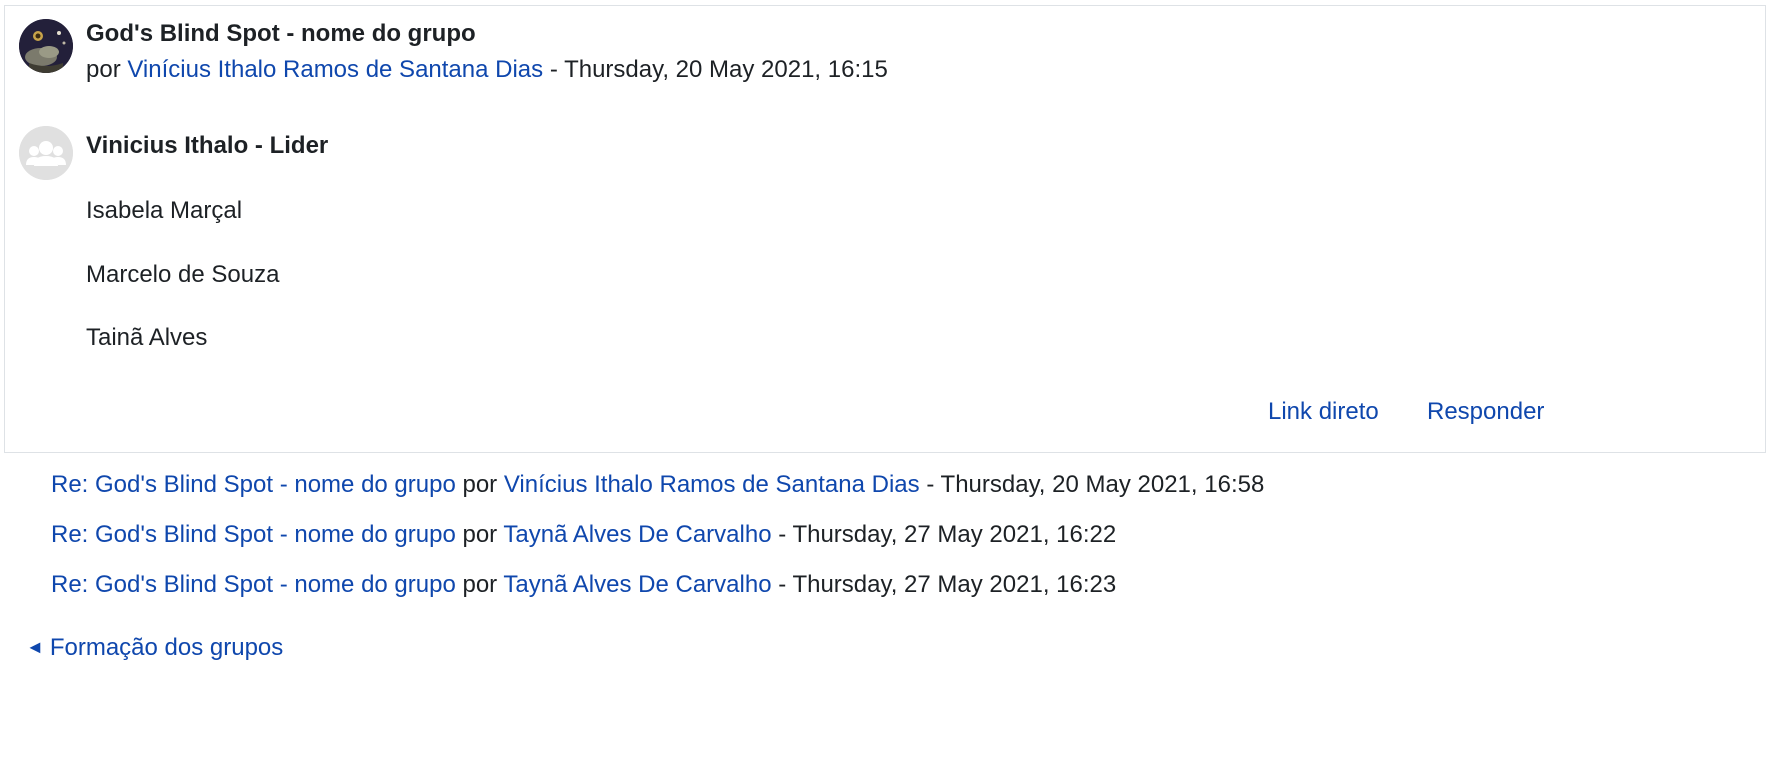 This screenshot has height=772, width=1772. What do you see at coordinates (164, 210) in the screenshot?
I see `member-item: Isabela Marçal` at bounding box center [164, 210].